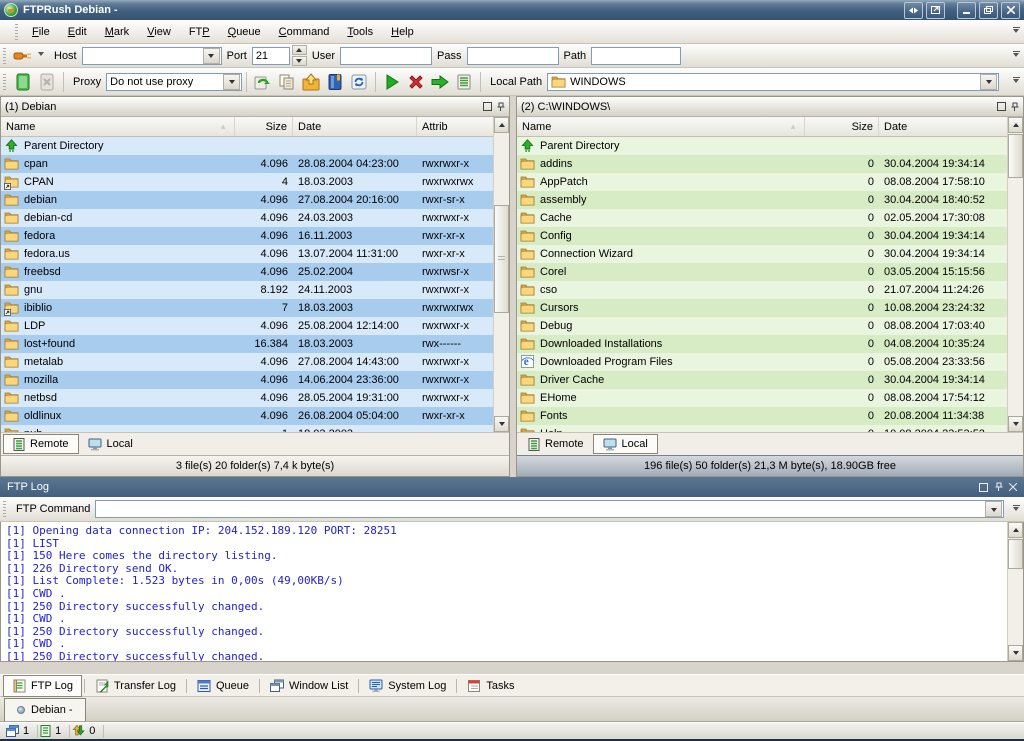 Image resolution: width=1024 pixels, height=741 pixels. What do you see at coordinates (47, 82) in the screenshot?
I see `disconnect-icon` at bounding box center [47, 82].